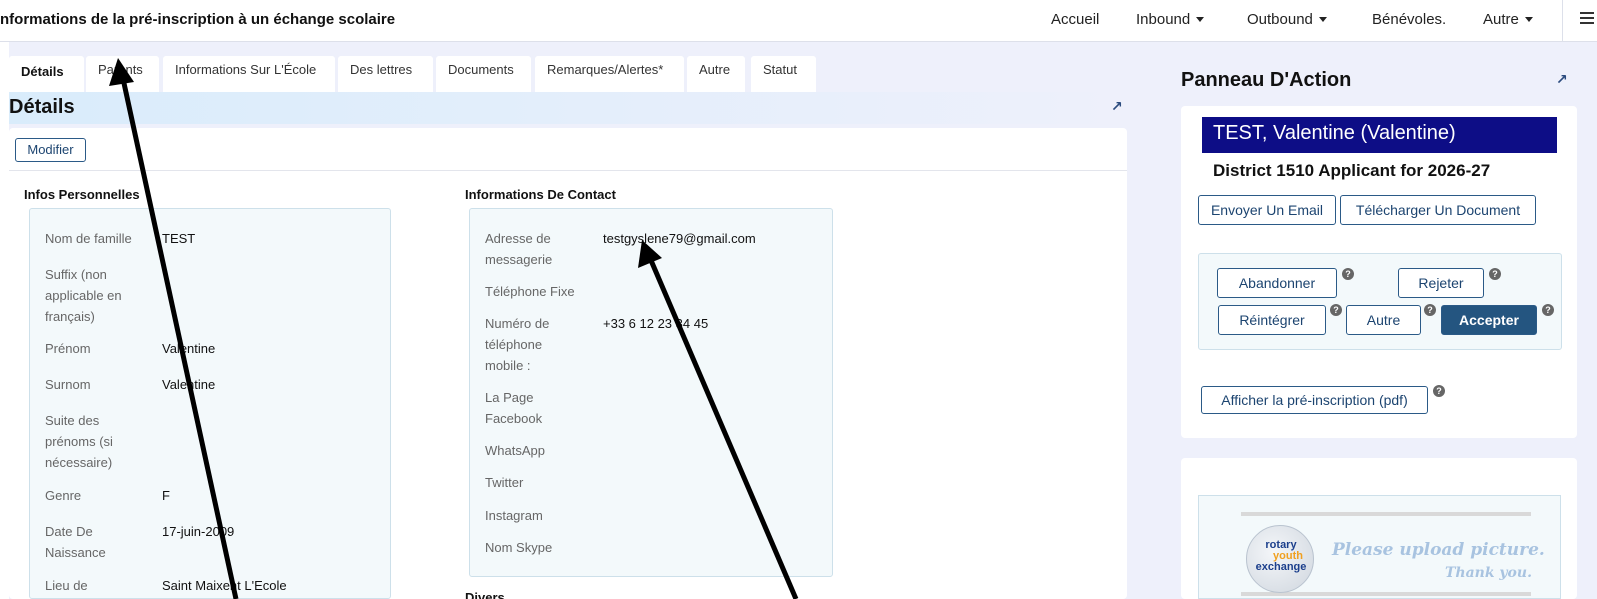 Image resolution: width=1597 pixels, height=599 pixels. I want to click on nav-outbound: Outbound, so click(1287, 19).